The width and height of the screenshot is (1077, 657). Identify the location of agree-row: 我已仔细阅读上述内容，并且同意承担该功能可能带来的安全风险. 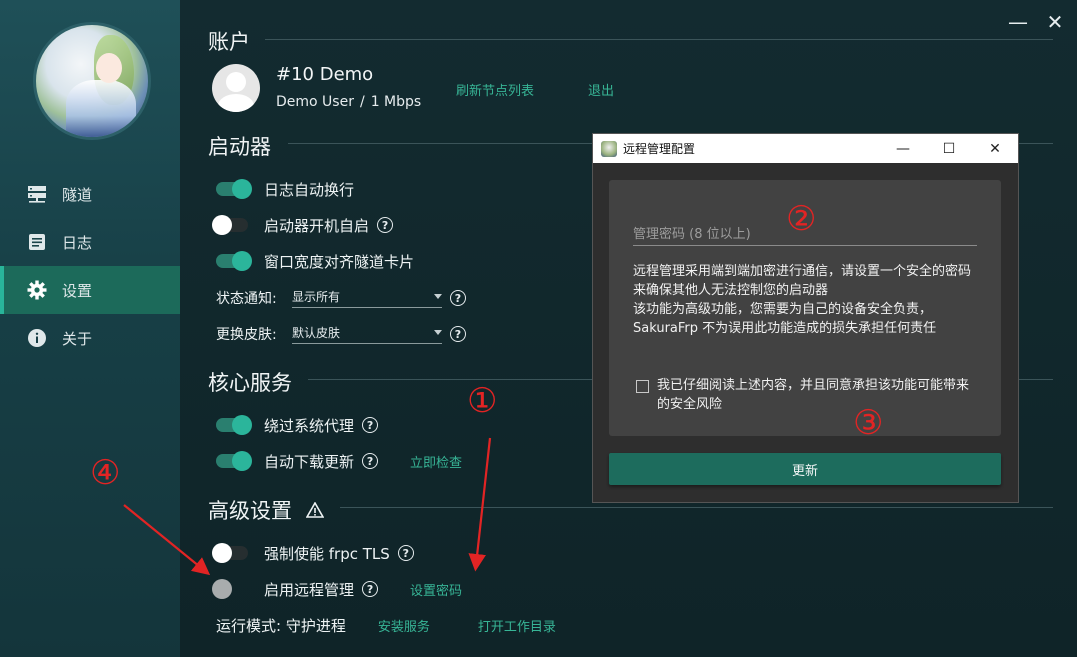
(808, 395).